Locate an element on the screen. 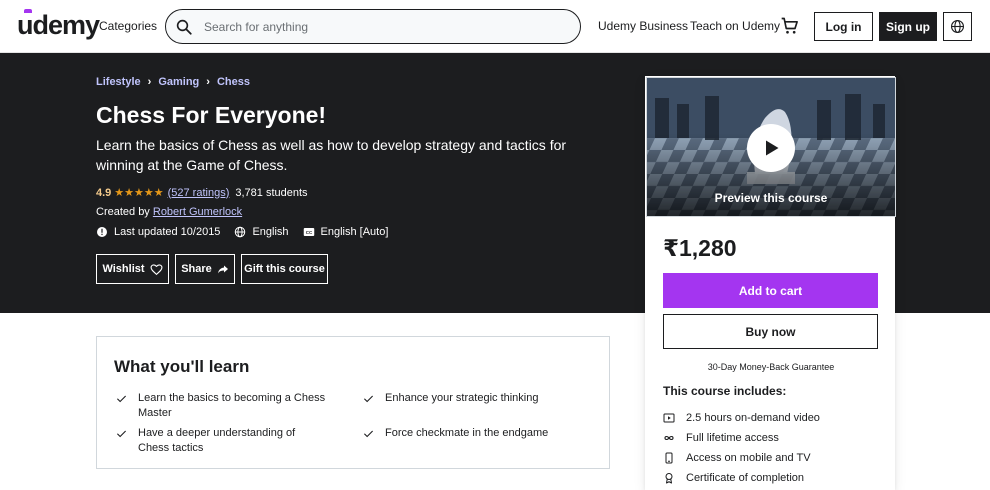  alert-badge-icon is located at coordinates (102, 232).